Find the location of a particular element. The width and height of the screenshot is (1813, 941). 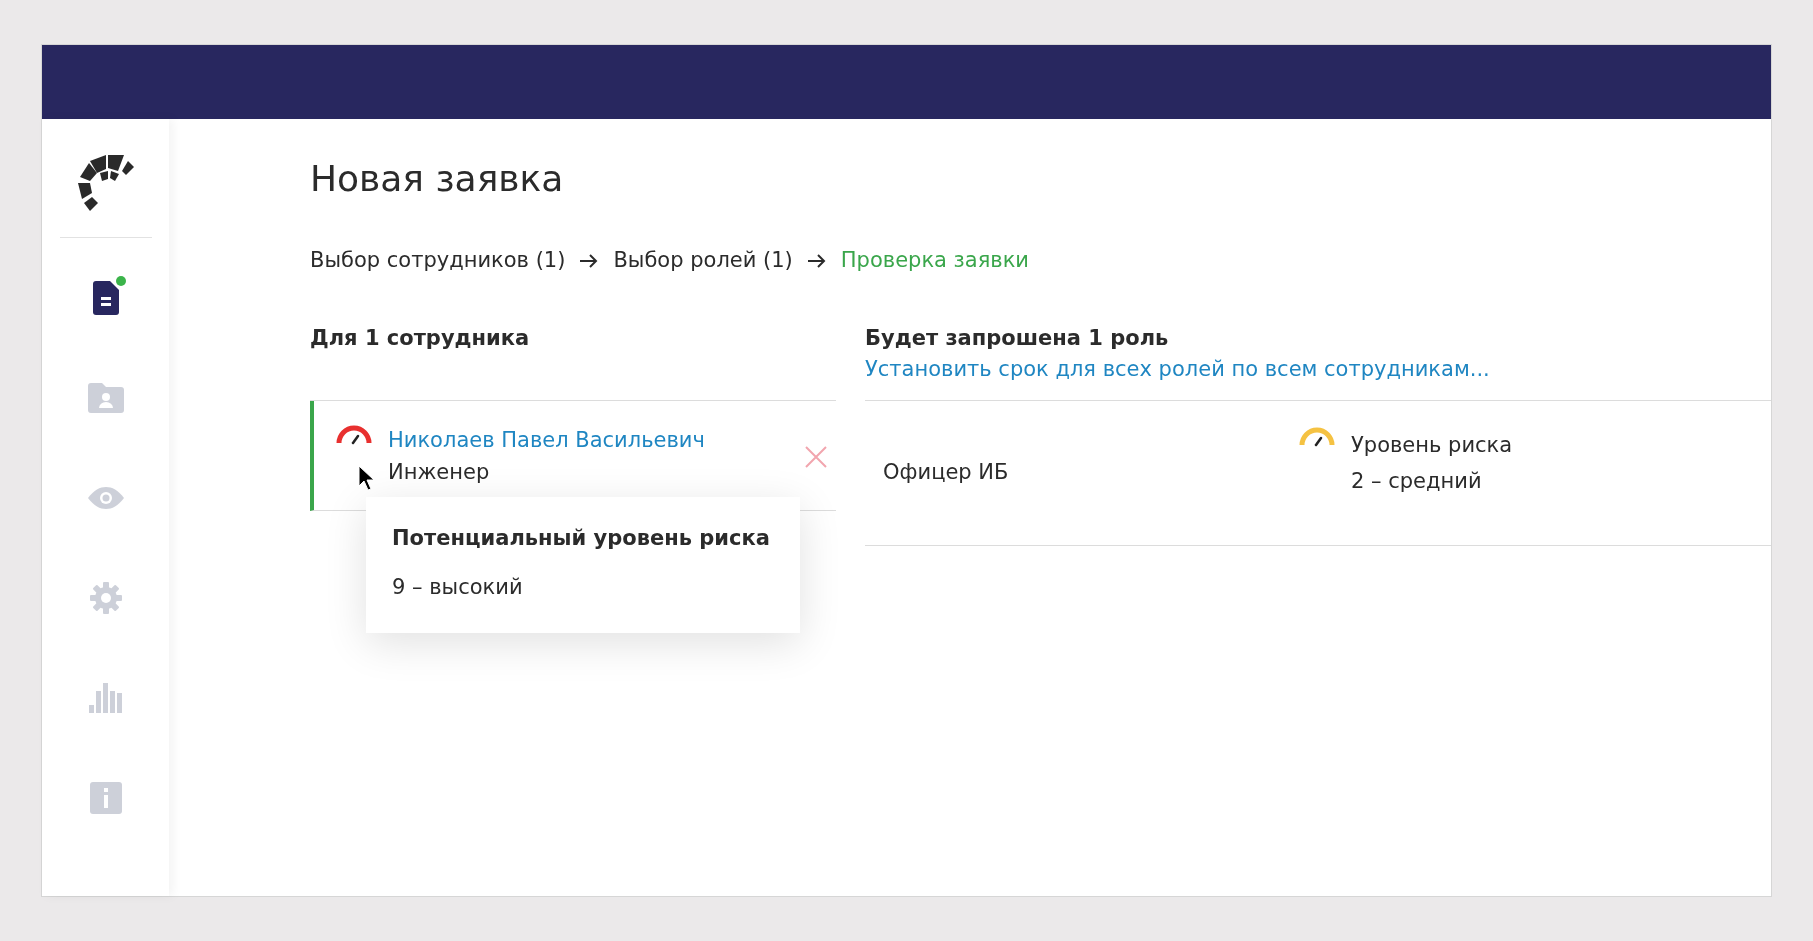

tooltip-title: Потенциальный уровень риска is located at coordinates (581, 538).